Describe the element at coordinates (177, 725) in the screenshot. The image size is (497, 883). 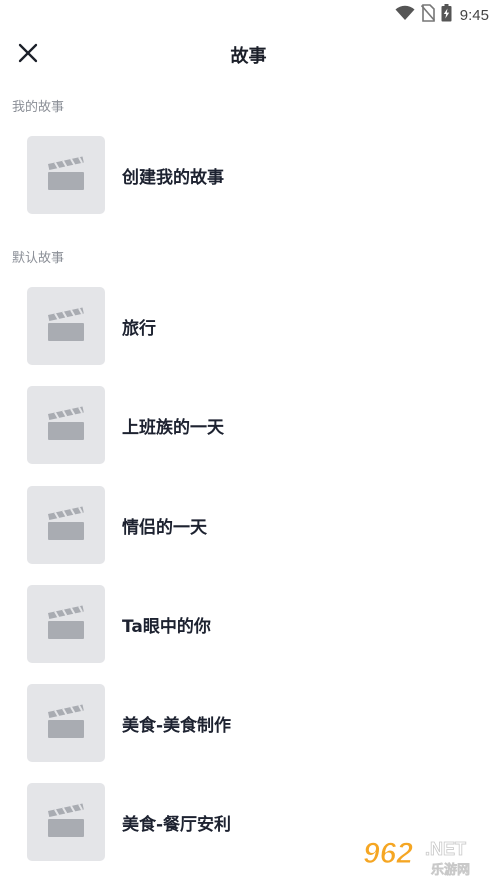
I see `story-label: 美食-美食制作` at that location.